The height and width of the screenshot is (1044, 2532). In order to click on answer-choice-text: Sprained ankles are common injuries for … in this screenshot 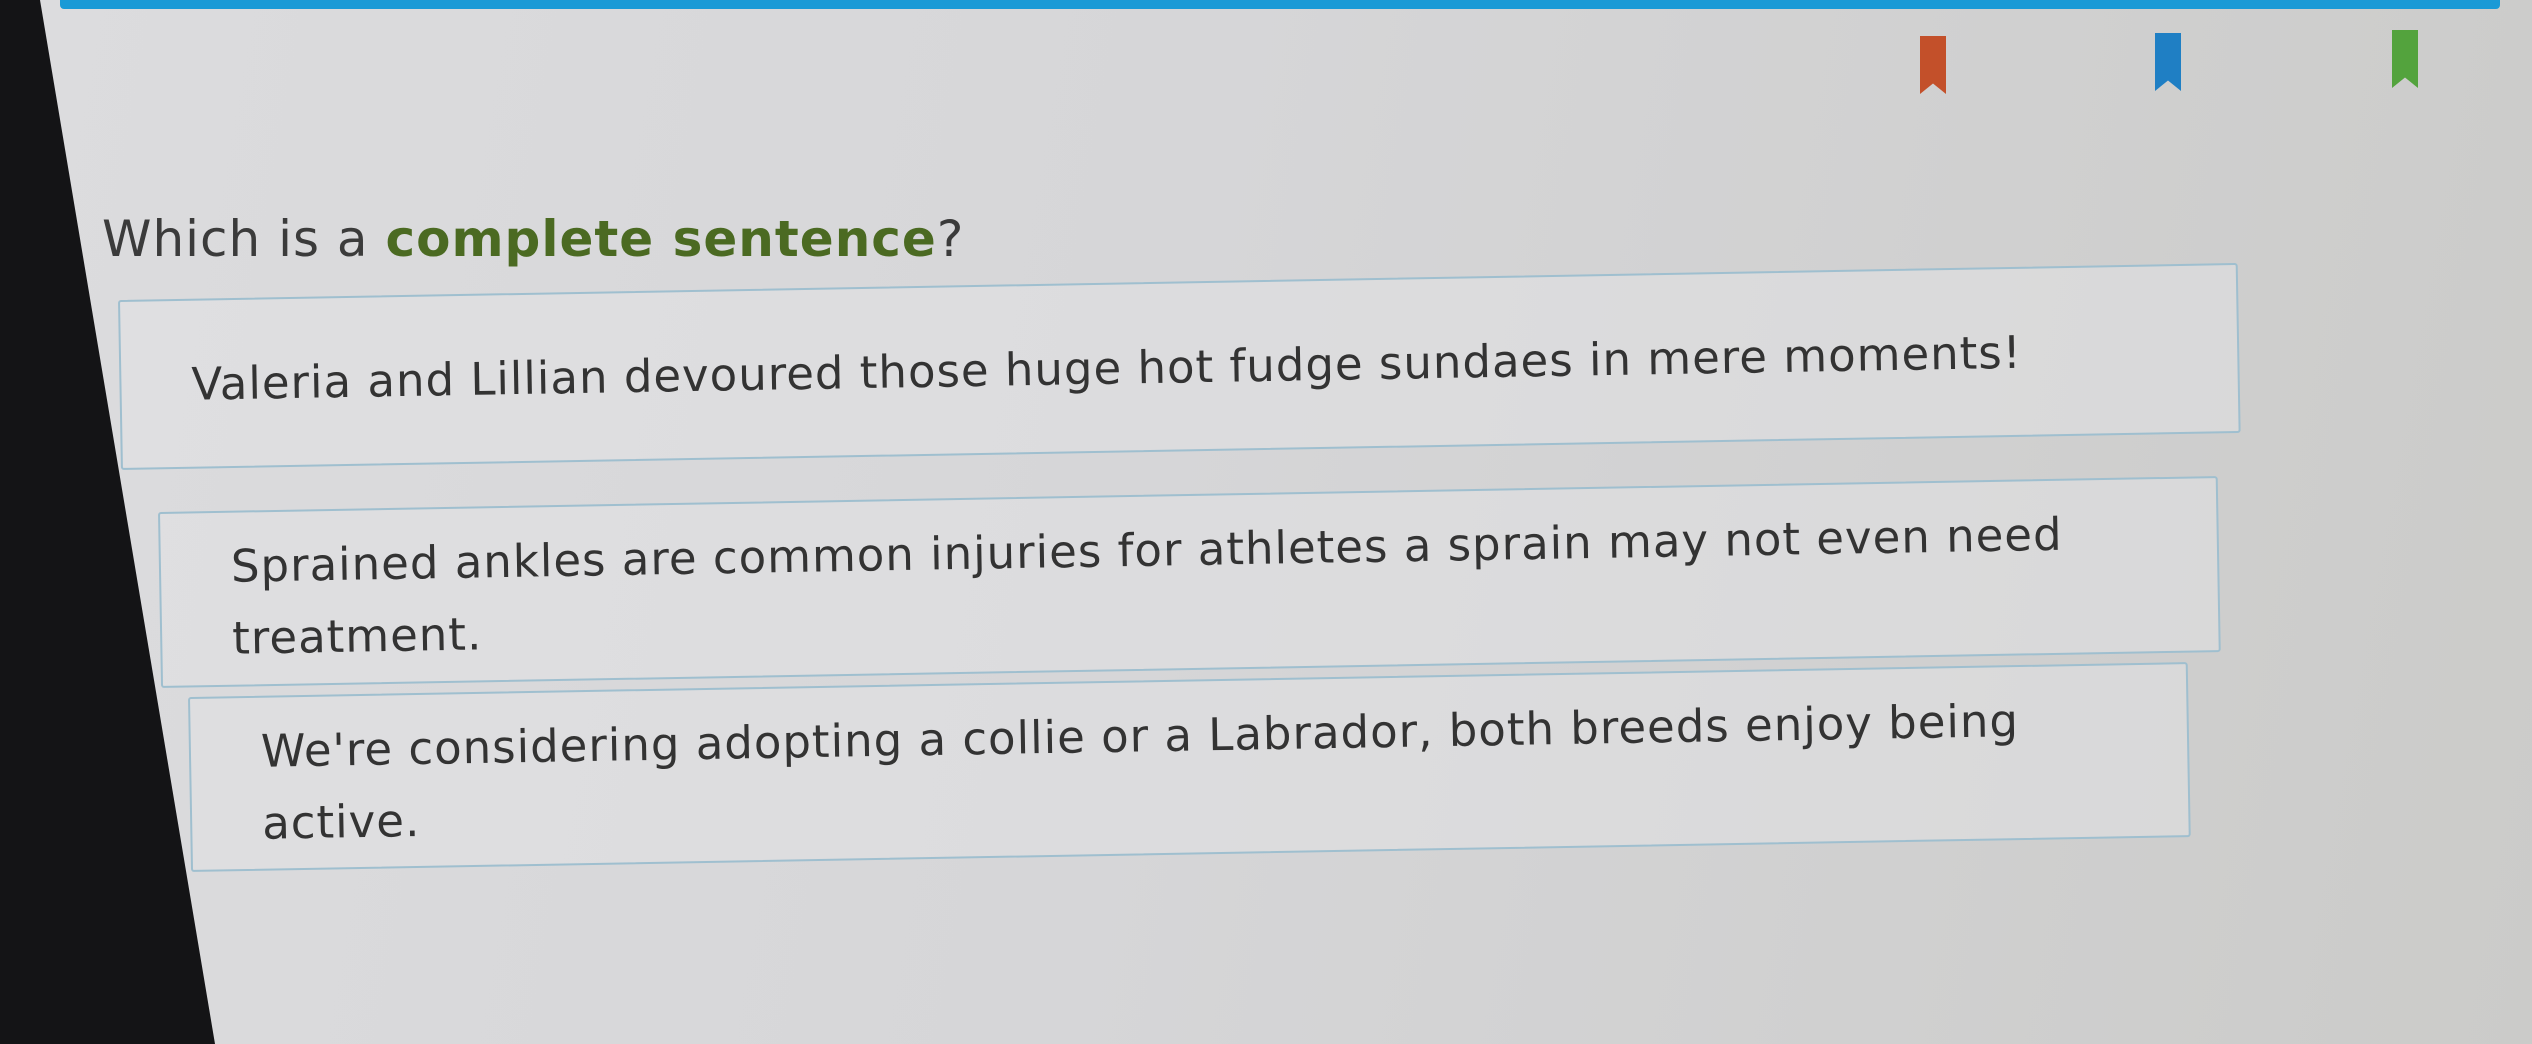, I will do `click(1147, 586)`.